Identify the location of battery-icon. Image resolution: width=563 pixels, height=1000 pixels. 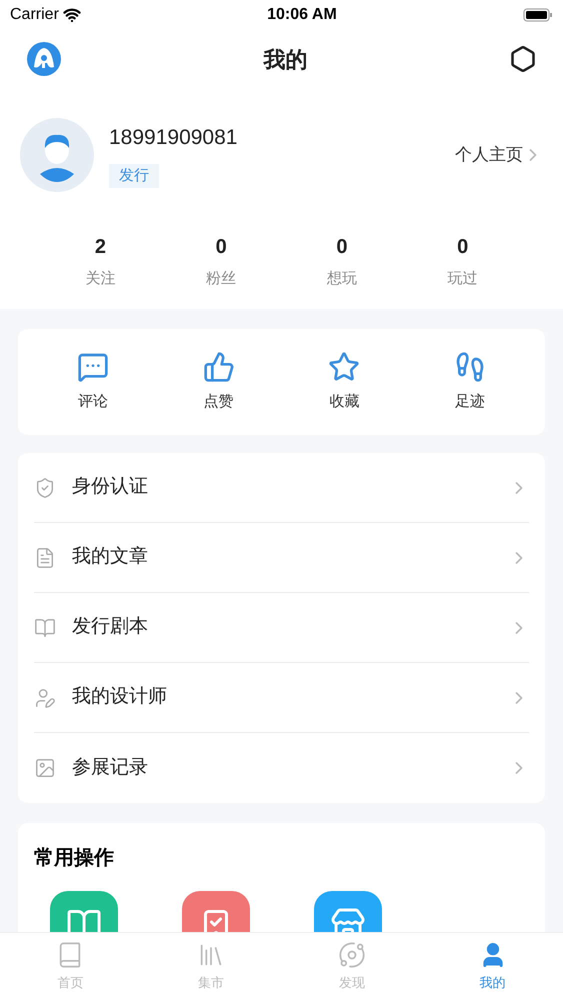
(537, 15).